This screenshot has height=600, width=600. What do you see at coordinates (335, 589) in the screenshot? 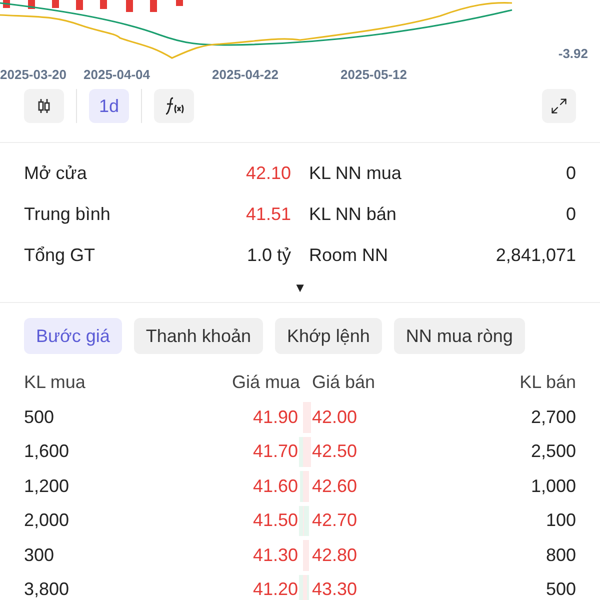
I see `ask-price: 43.30` at bounding box center [335, 589].